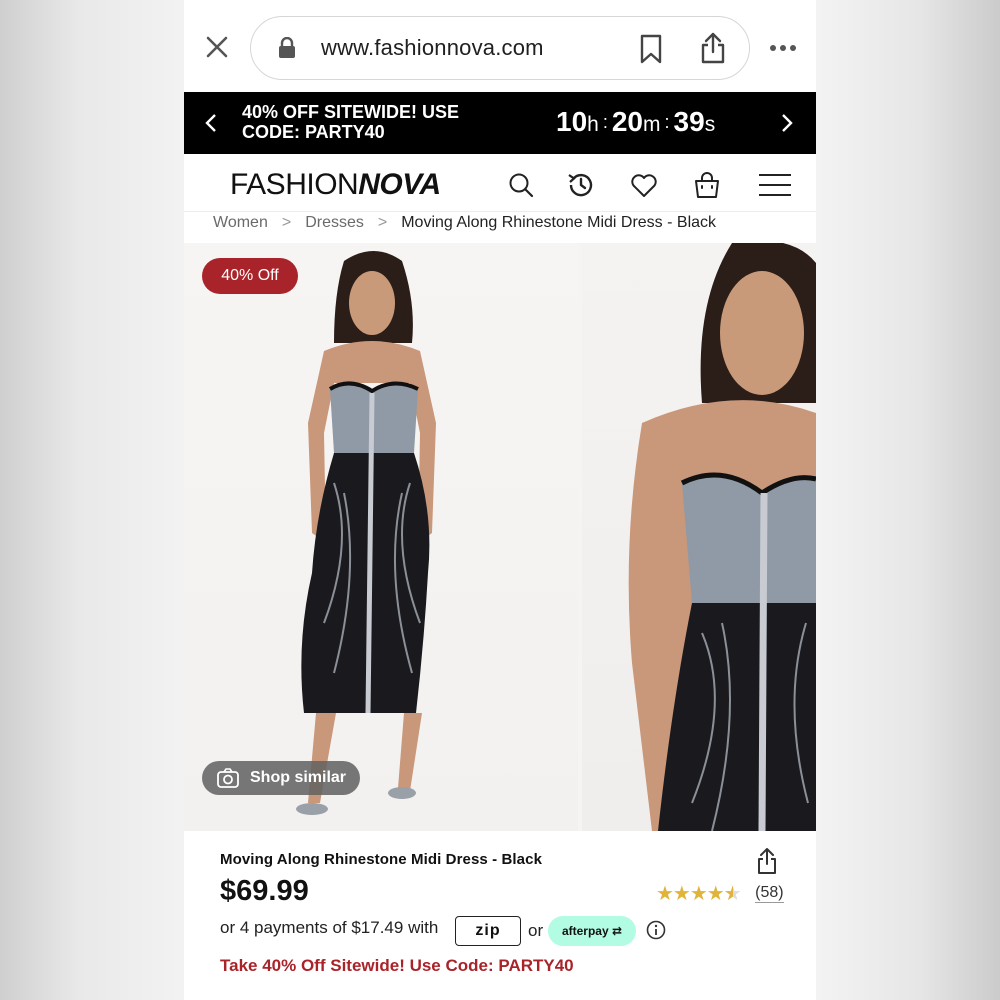 This screenshot has height=1000, width=1000. I want to click on breadcrumb-women: Women, so click(240, 222).